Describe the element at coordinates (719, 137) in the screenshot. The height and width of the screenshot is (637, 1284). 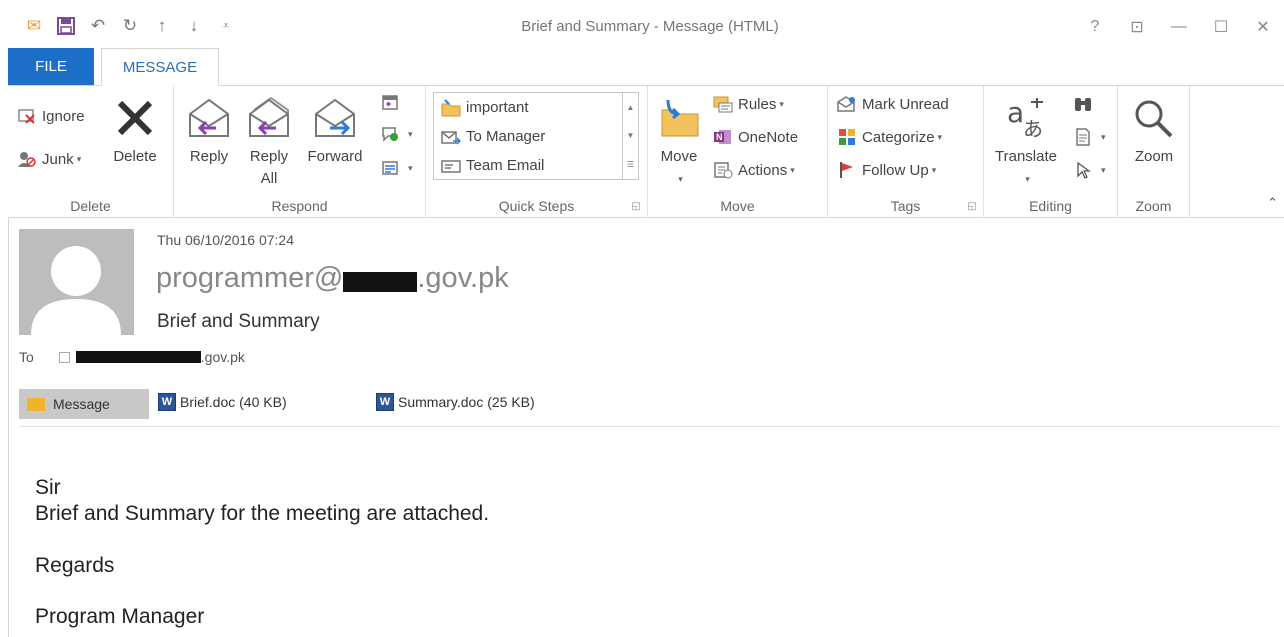
I see `svg-text: N` at that location.